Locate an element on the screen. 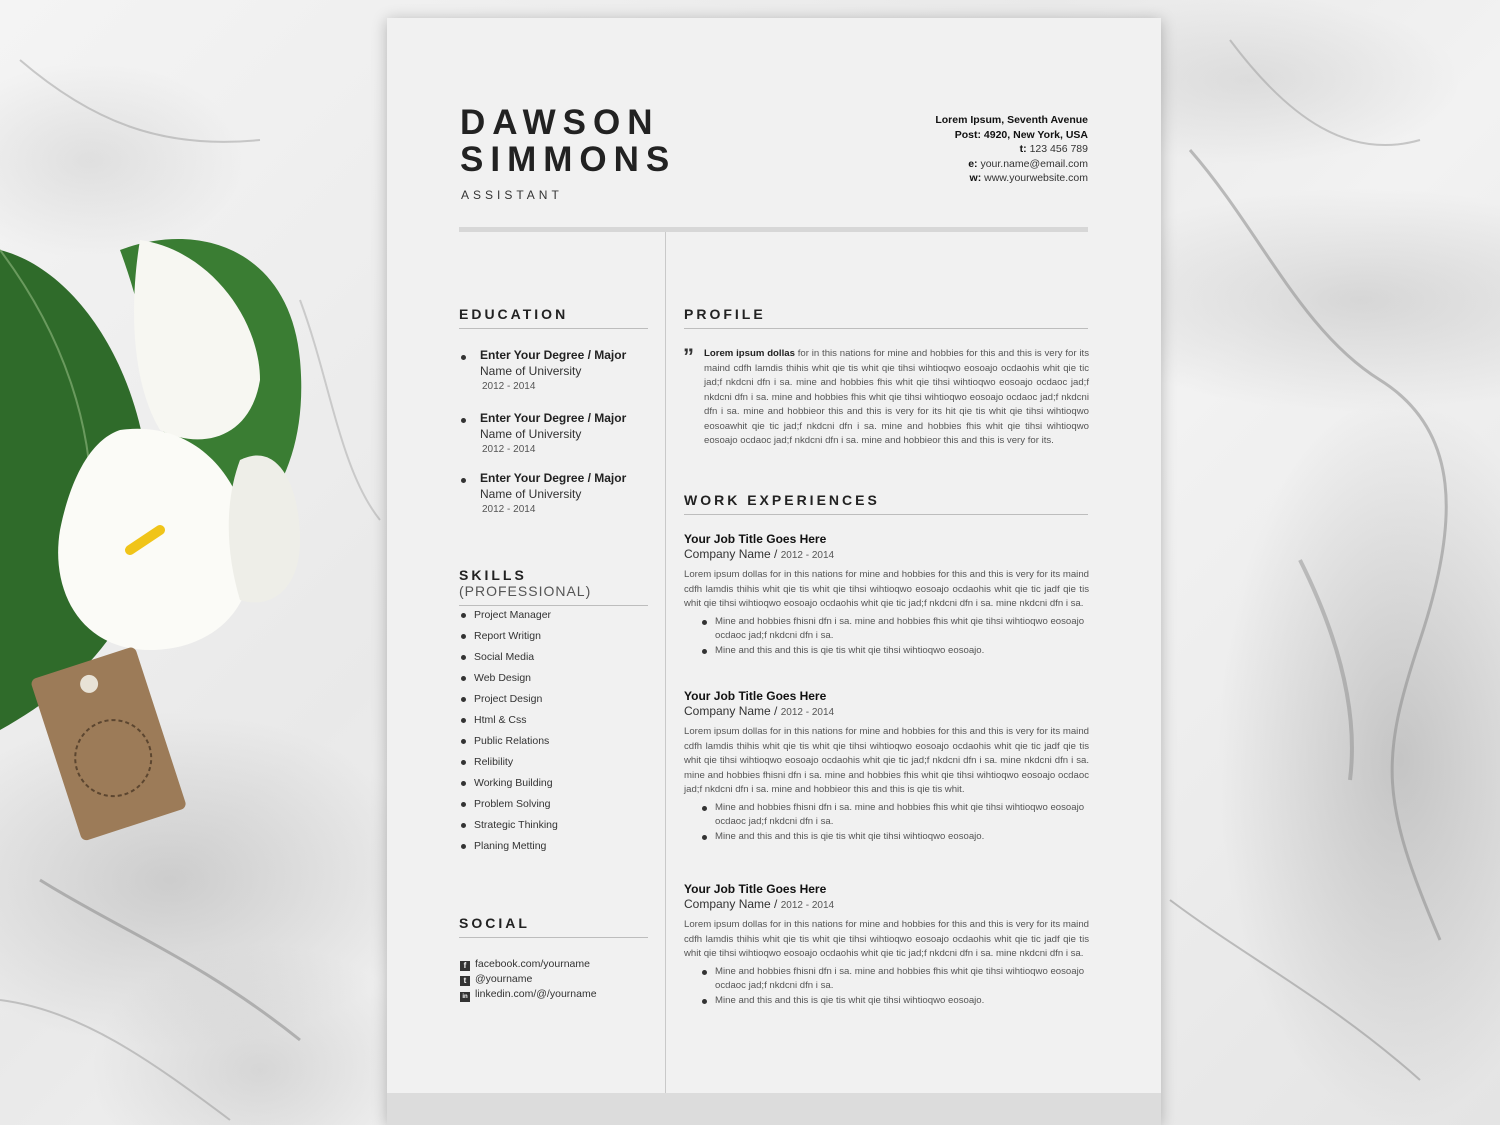  skills-heading: SKILLS (PROFESSIONAL) is located at coordinates (553, 586).